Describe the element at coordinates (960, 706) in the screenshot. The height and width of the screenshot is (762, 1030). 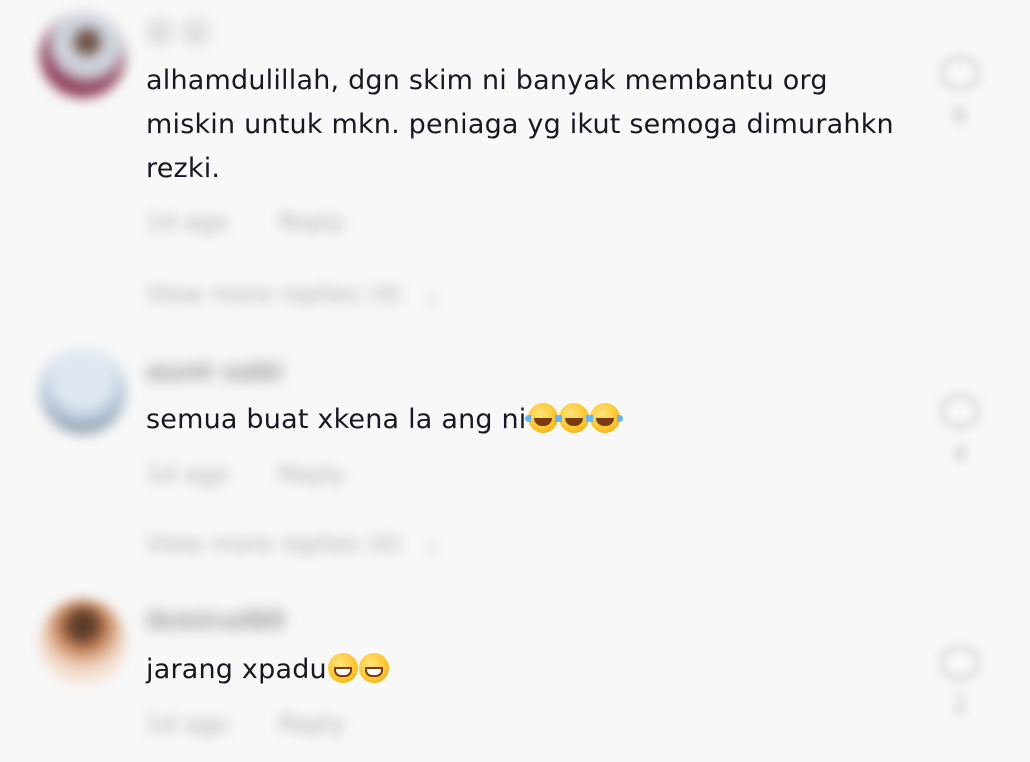
I see `like-count: 2` at that location.